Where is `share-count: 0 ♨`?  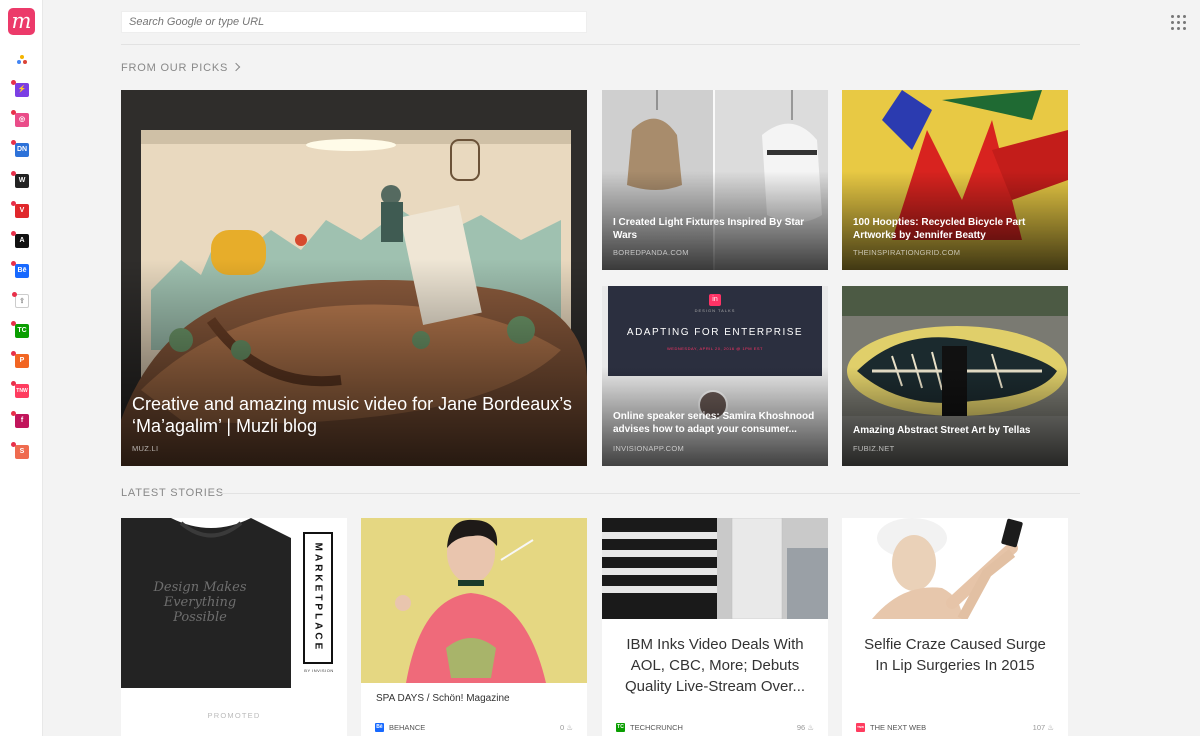 share-count: 0 ♨ is located at coordinates (566, 727).